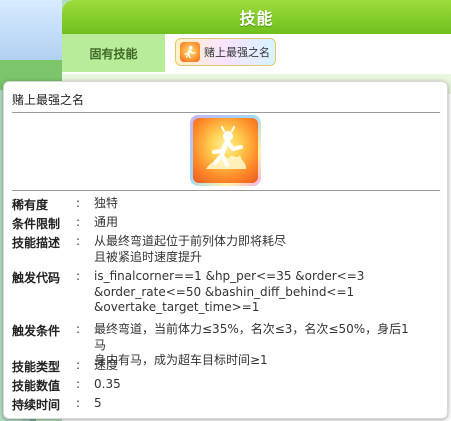 Image resolution: width=451 pixels, height=421 pixels. I want to click on info-row-skill-value: 技能数值 : 0.35, so click(213, 385).